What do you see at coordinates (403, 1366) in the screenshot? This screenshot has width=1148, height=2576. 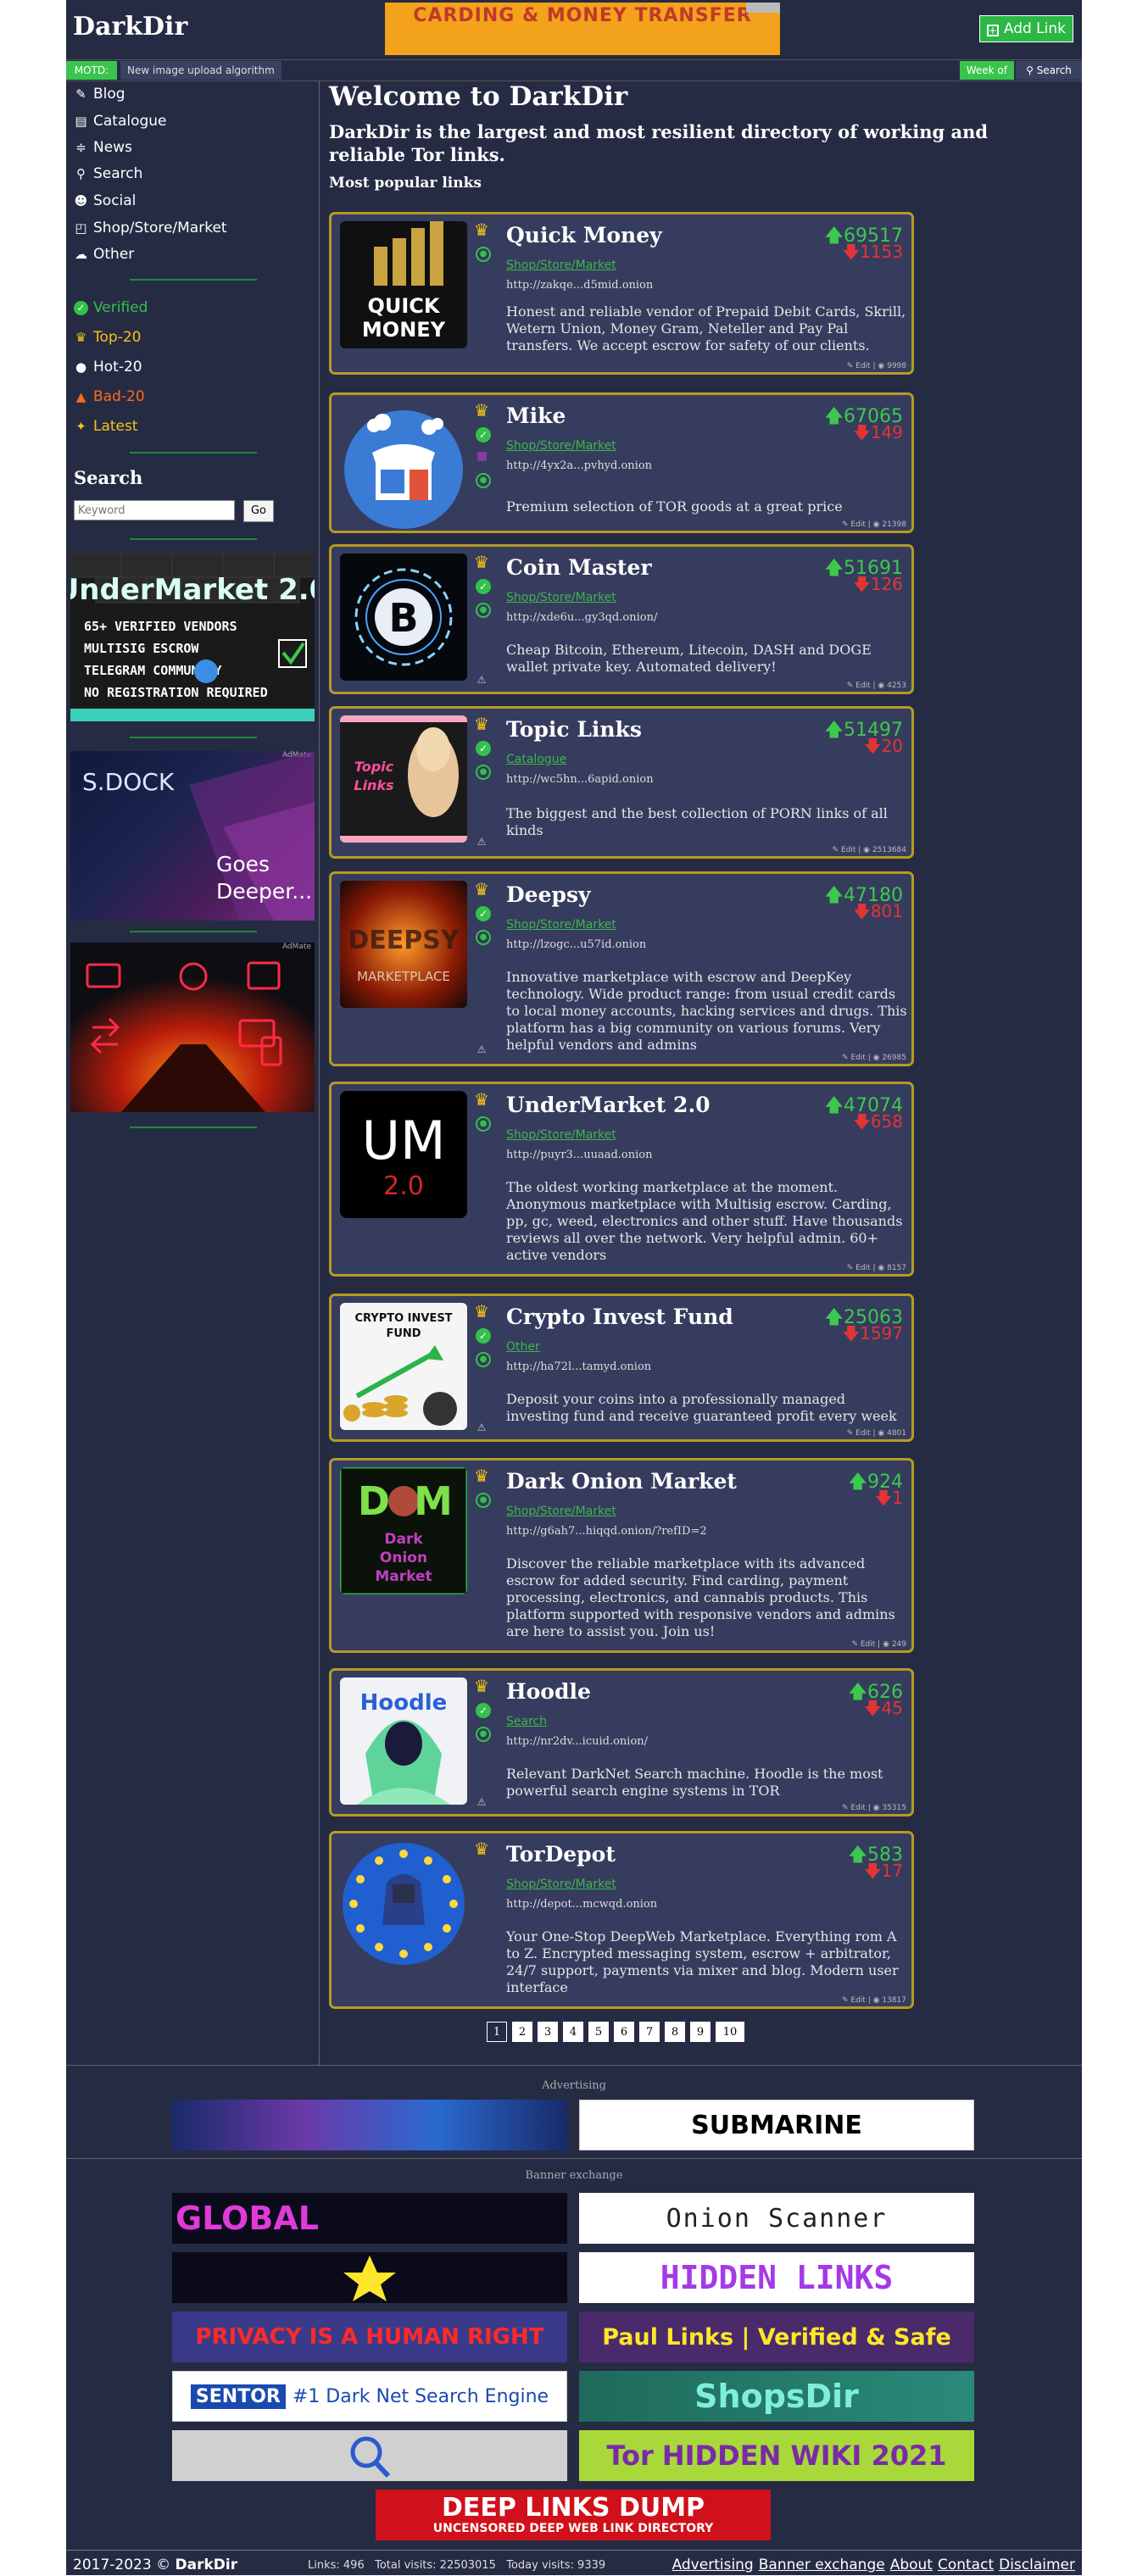 I see `link-thumbnail: CRYPTO INVEST FUND` at bounding box center [403, 1366].